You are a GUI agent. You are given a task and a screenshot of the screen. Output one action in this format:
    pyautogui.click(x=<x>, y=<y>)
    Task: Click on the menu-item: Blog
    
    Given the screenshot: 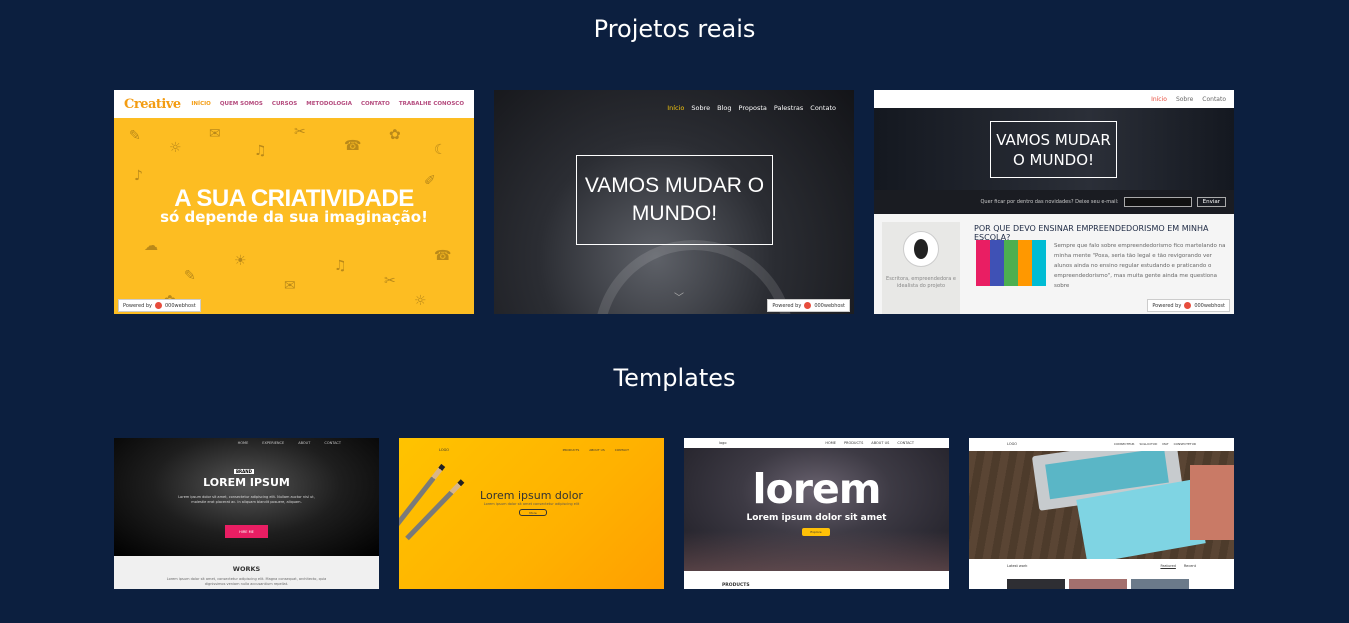 What is the action you would take?
    pyautogui.click(x=724, y=108)
    